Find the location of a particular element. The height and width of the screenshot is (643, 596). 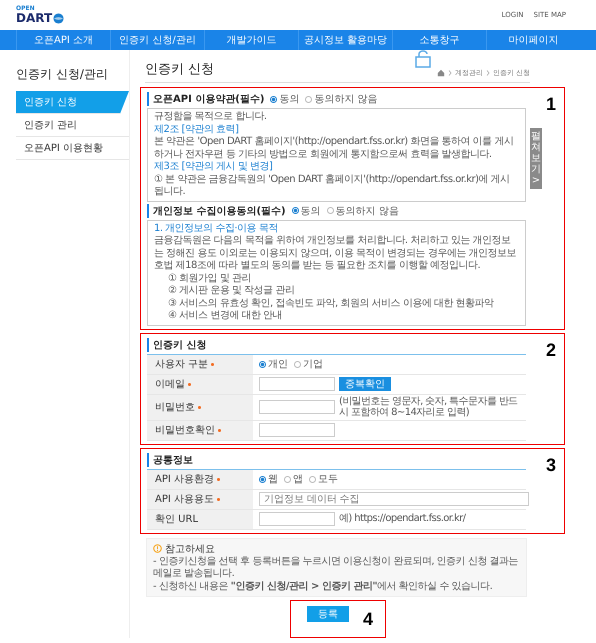

annotation-number: 1 is located at coordinates (551, 104).